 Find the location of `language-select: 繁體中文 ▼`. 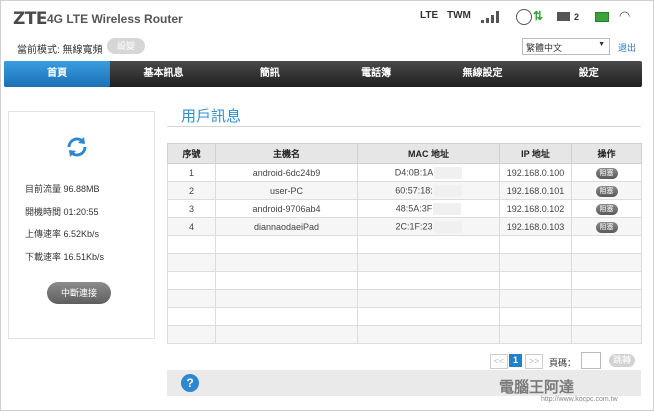

language-select: 繁體中文 ▼ is located at coordinates (566, 46).